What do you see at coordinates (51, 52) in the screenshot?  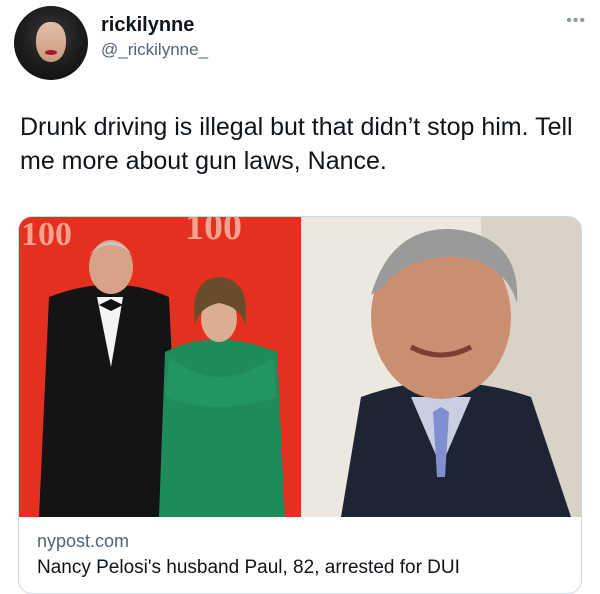 I see `avatar-lips` at bounding box center [51, 52].